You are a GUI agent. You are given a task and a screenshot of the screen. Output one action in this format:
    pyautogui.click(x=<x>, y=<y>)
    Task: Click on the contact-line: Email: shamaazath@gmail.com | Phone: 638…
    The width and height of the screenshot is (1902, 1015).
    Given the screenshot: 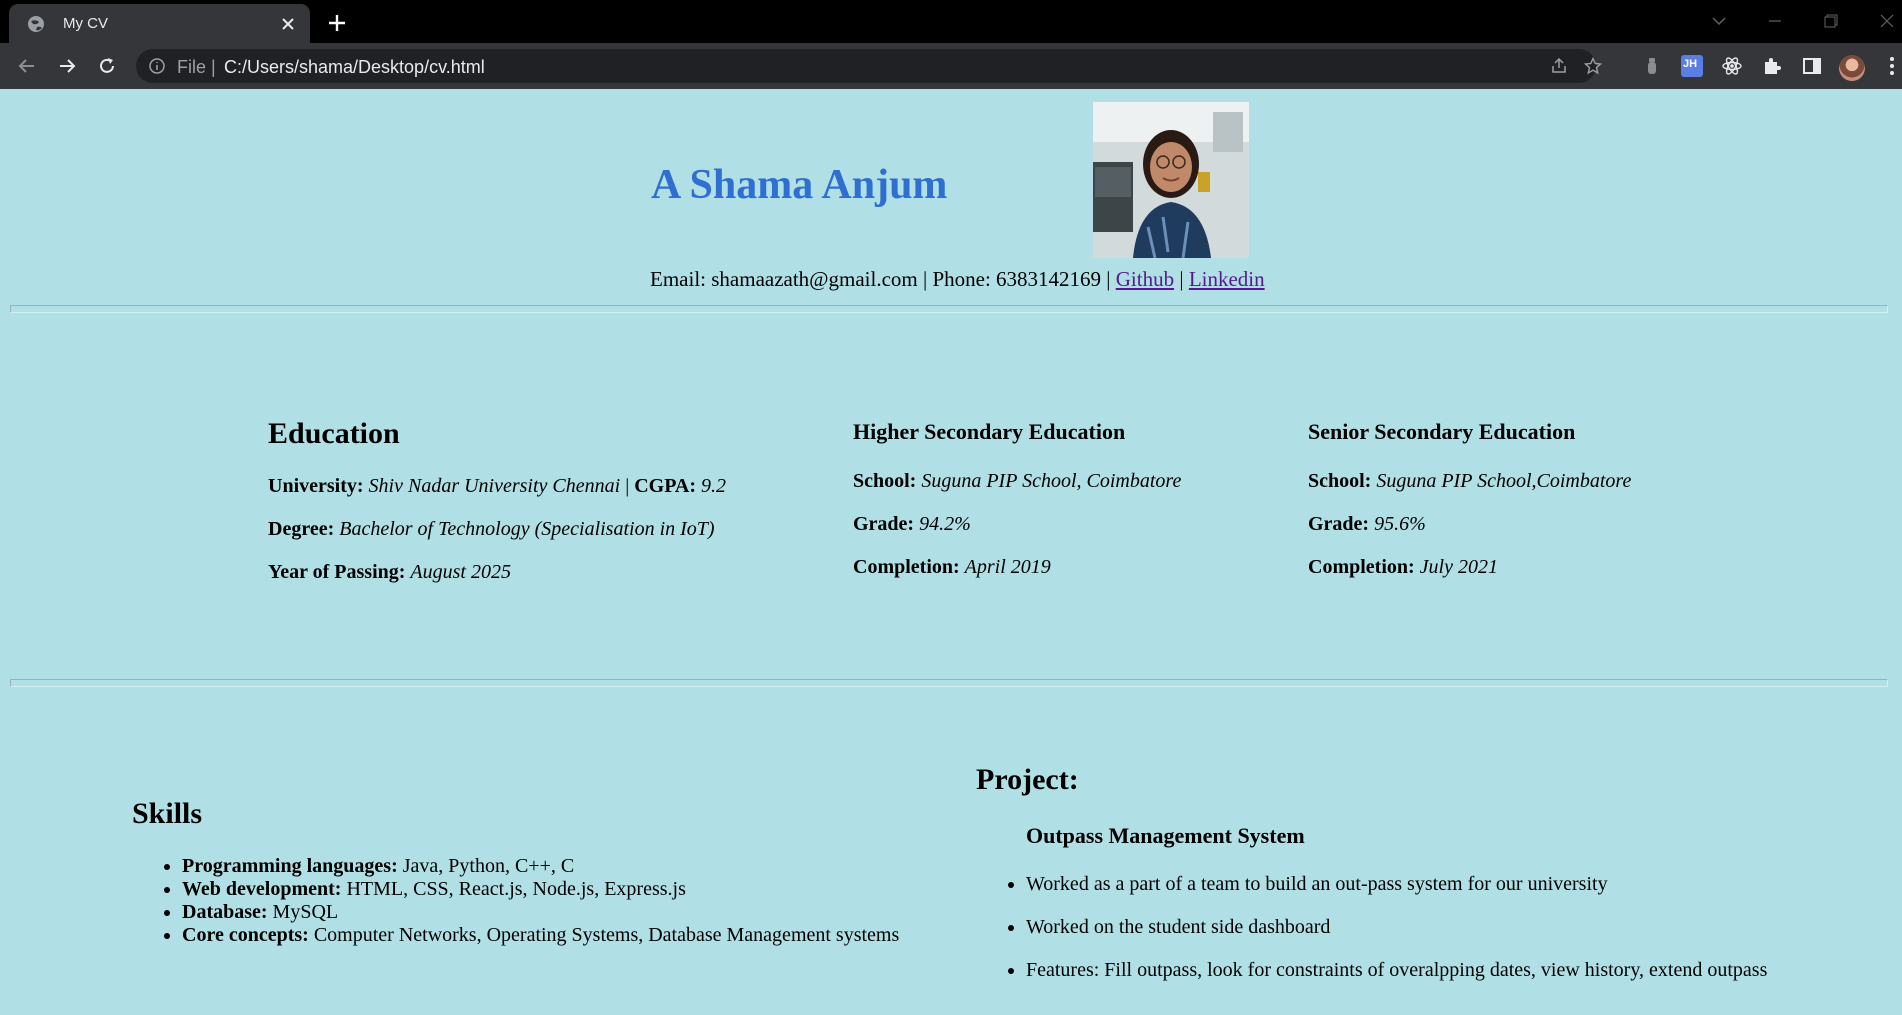 What is the action you would take?
    pyautogui.click(x=957, y=279)
    